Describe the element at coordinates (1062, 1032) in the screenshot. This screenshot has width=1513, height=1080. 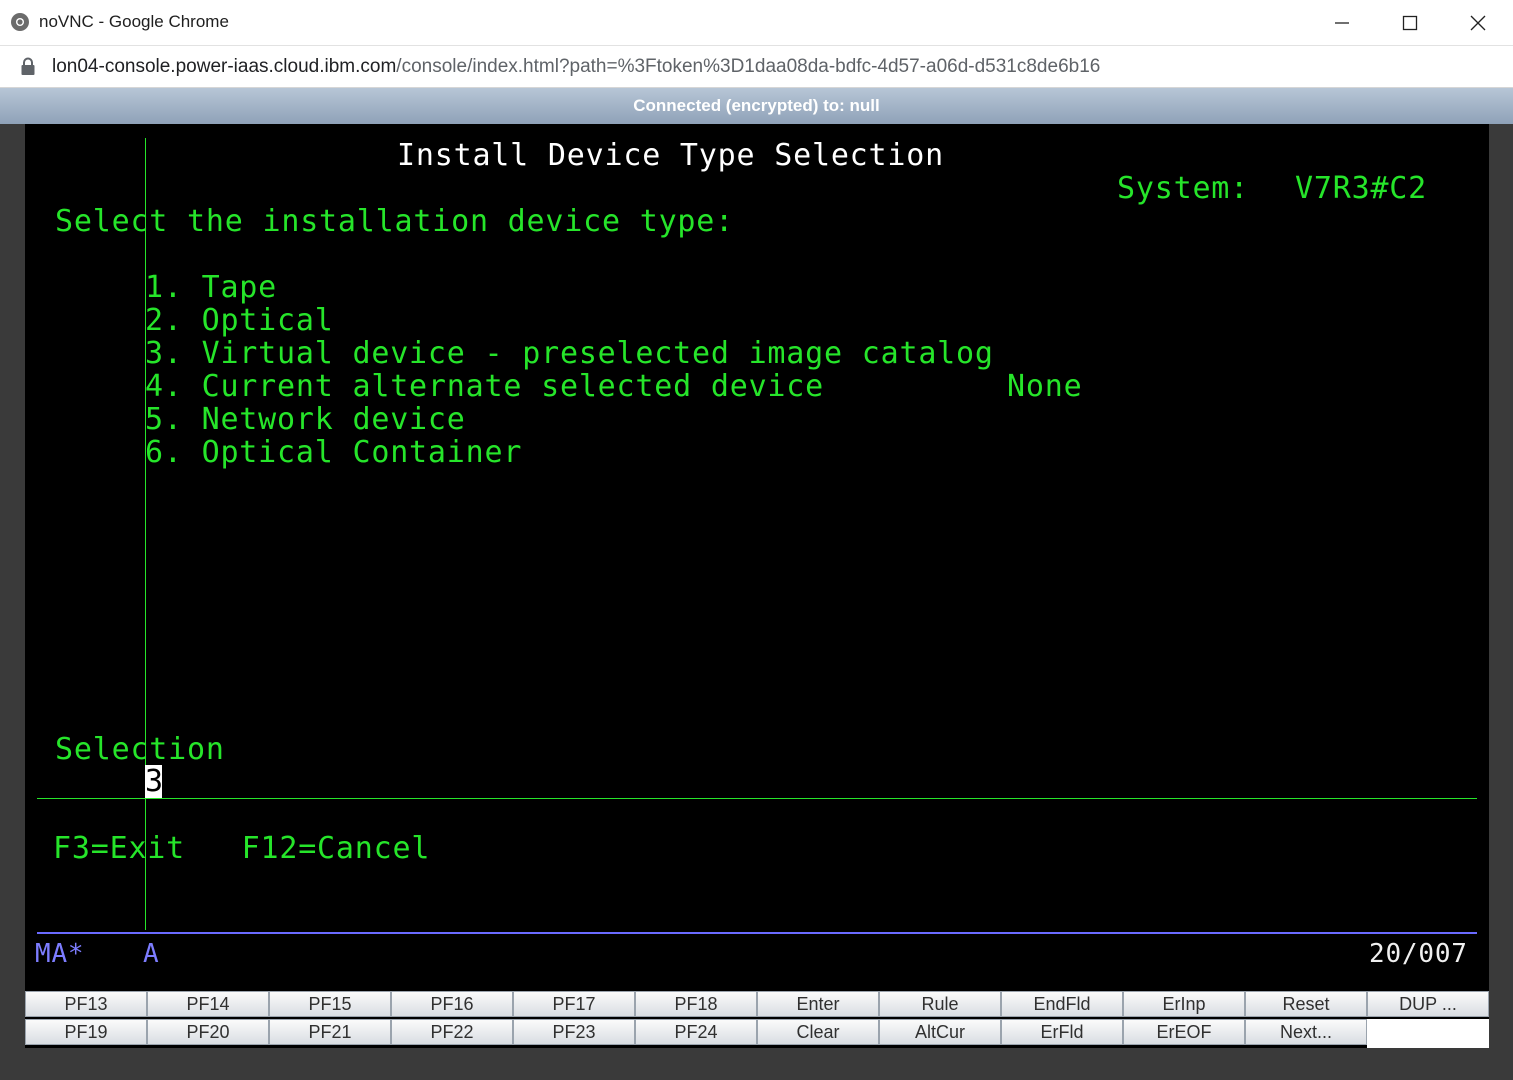
I see `key-erfld: ErFld` at that location.